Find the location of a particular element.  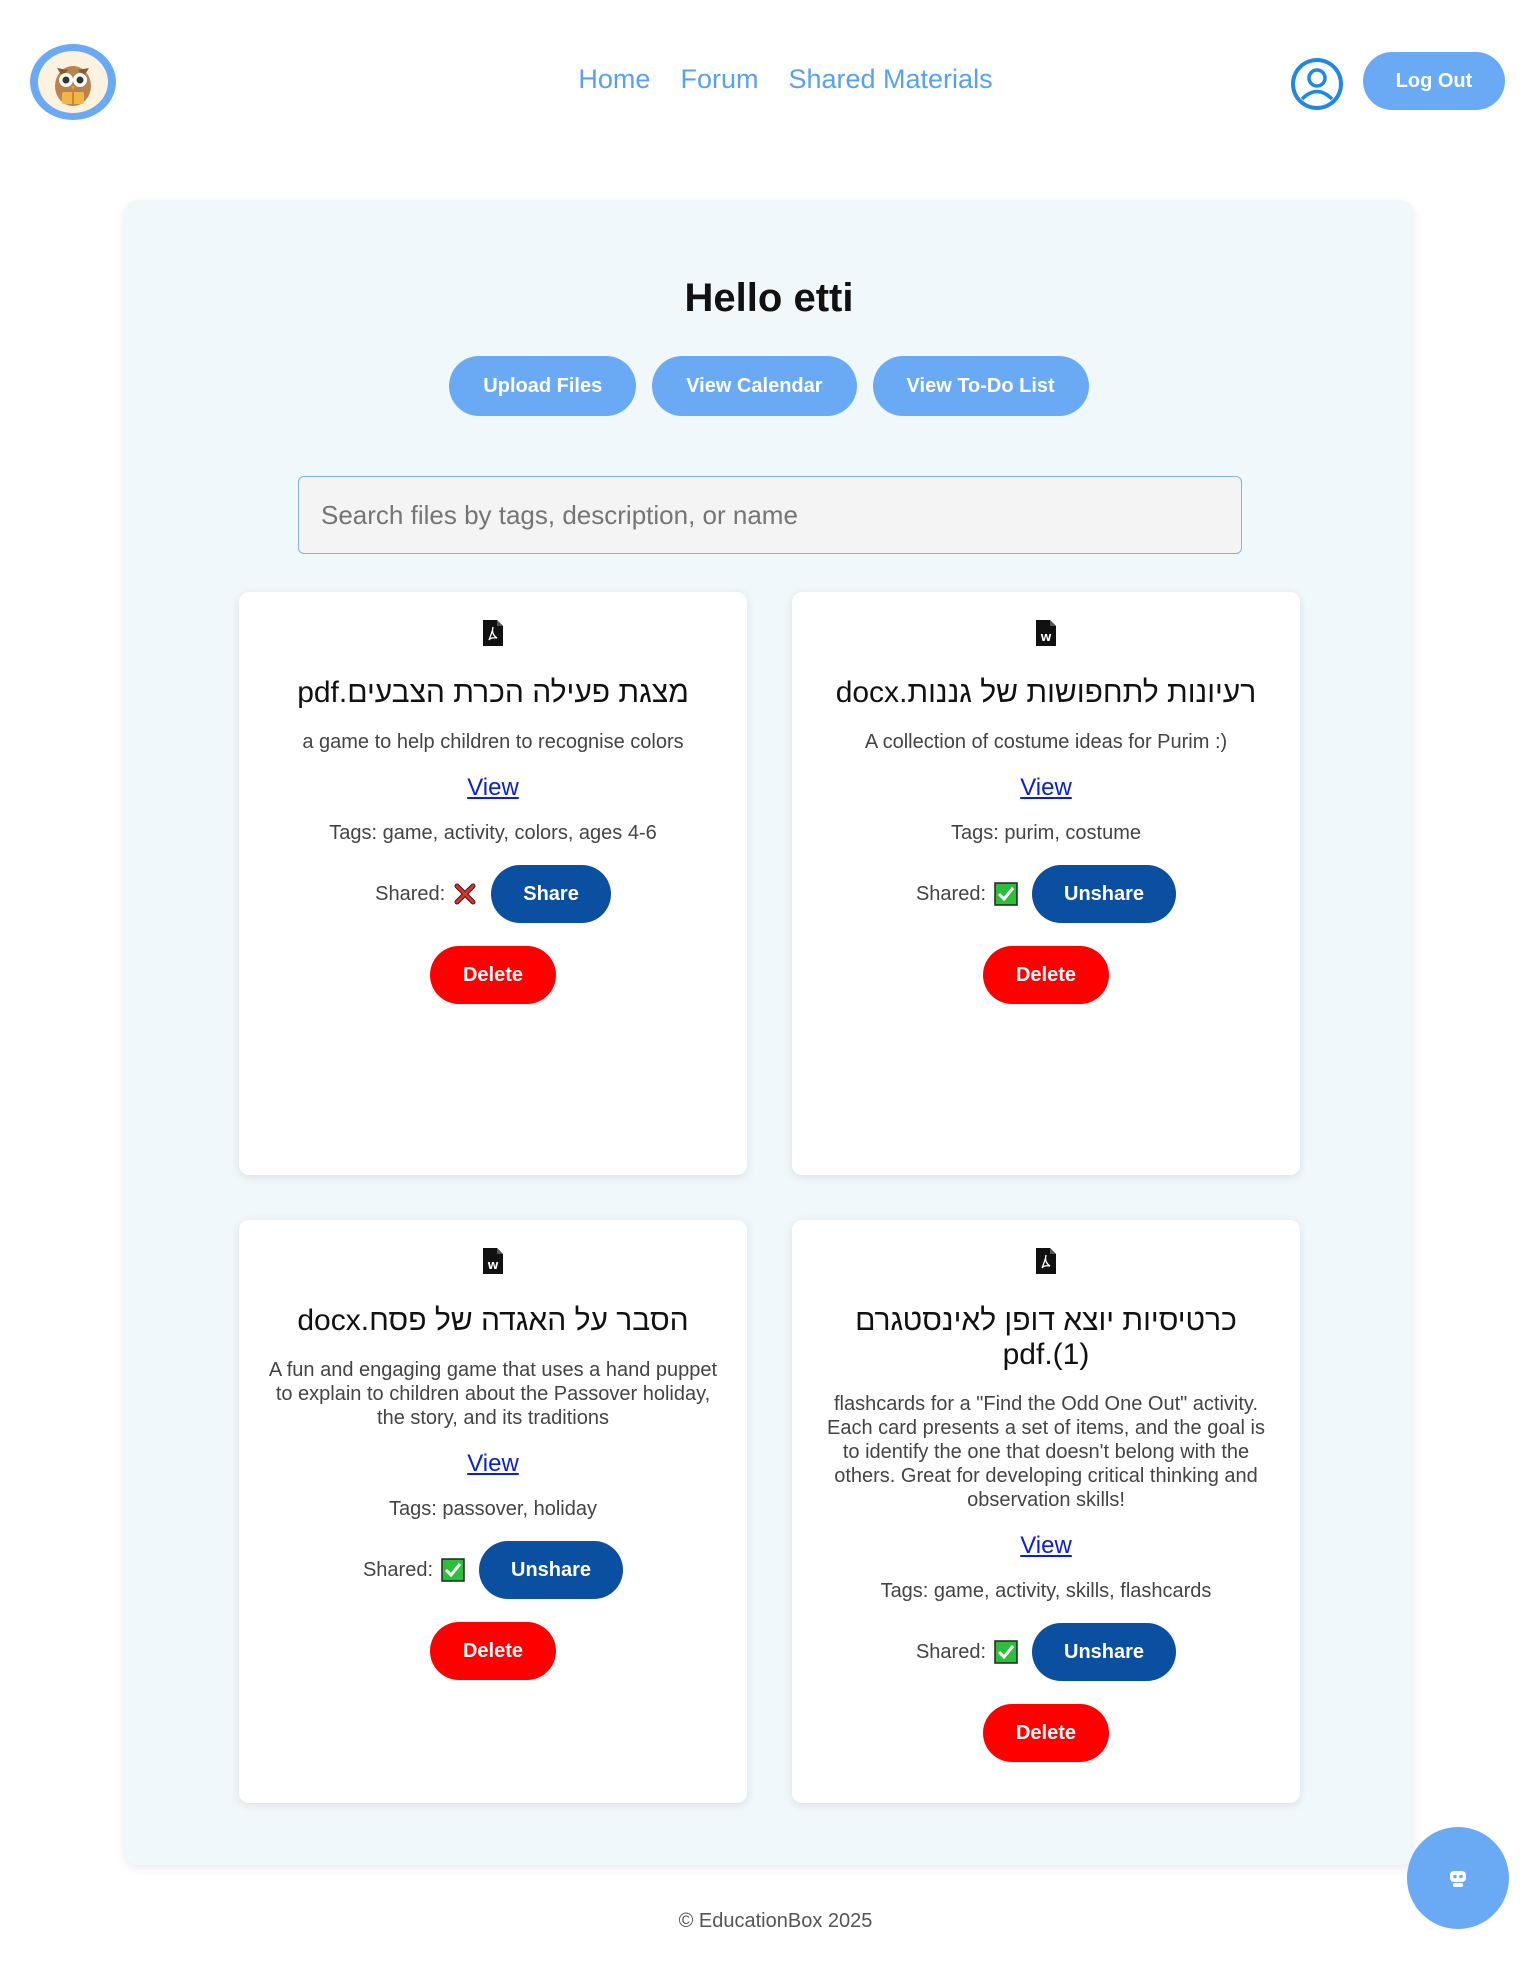

nav-forum-link: Forum is located at coordinates (719, 79).